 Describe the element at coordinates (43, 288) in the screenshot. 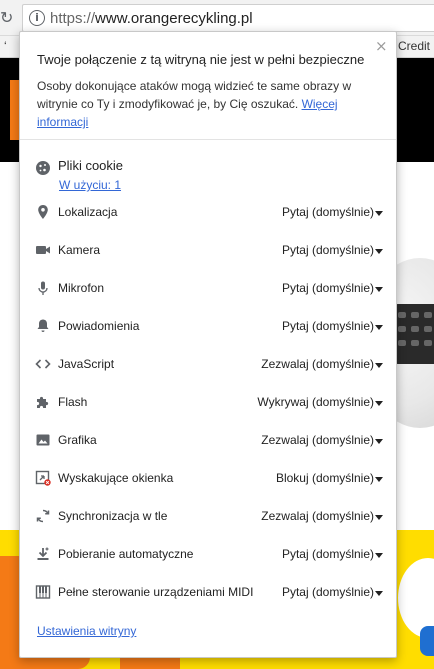

I see `microphone-icon` at that location.